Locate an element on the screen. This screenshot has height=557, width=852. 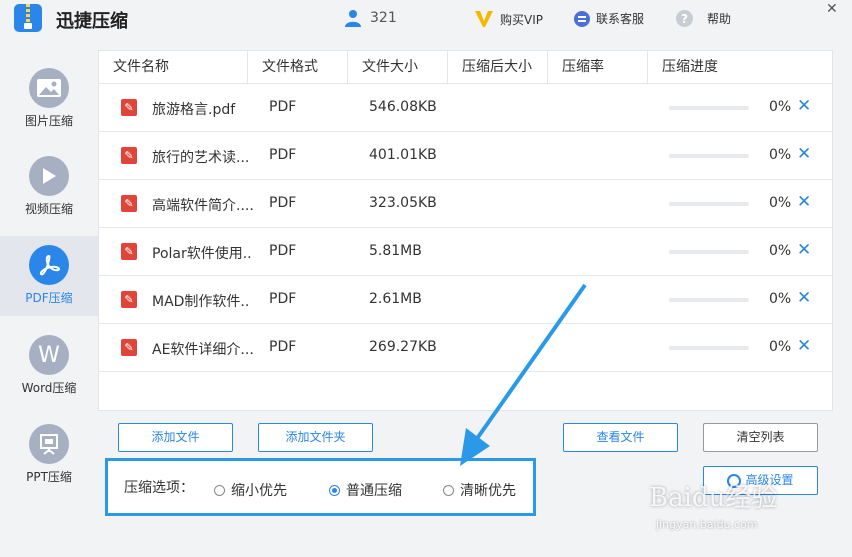
sidebar-item-pdf: PDF压缩 is located at coordinates (49, 276).